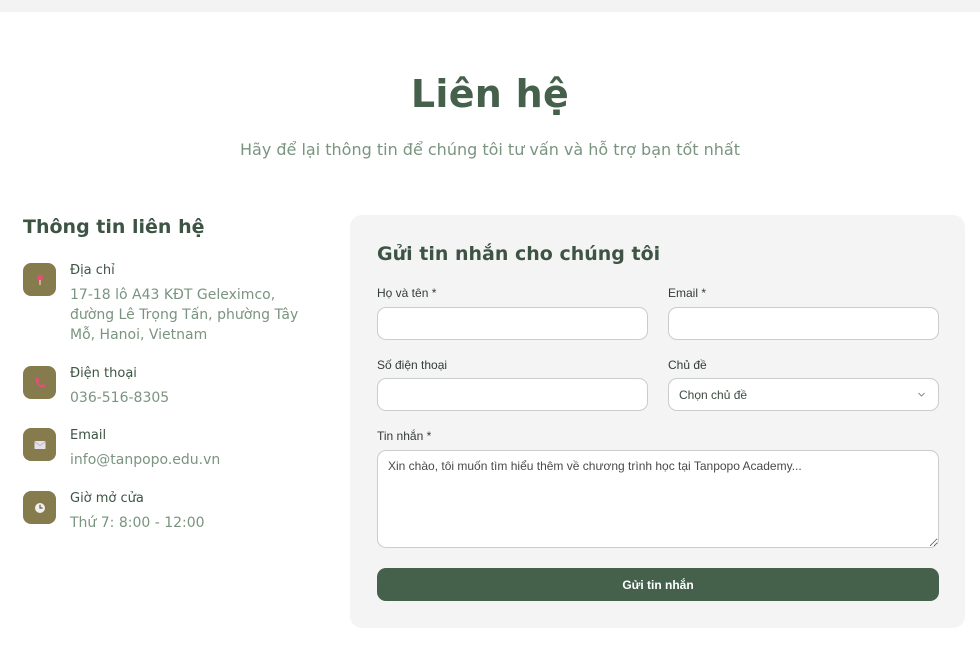  I want to click on topic-select: Chọn chủ đề, so click(803, 394).